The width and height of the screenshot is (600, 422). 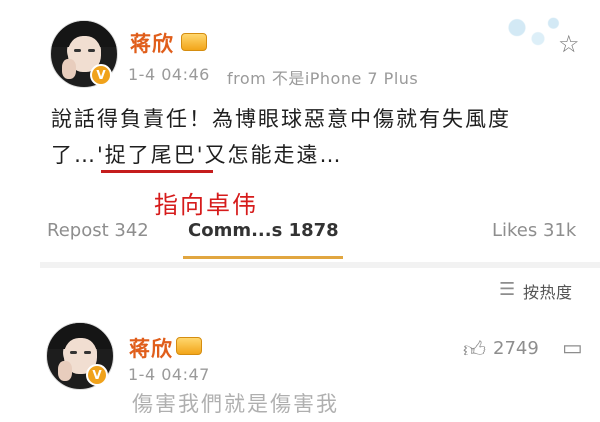 I want to click on sort-label: 按热度, so click(x=548, y=291).